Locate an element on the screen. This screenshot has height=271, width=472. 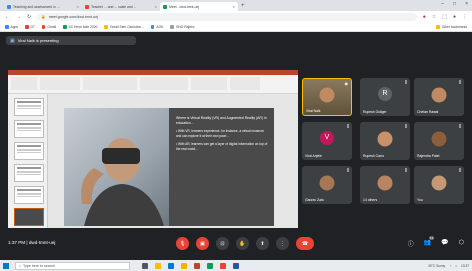
camera-toggle-button: ▣ is located at coordinates (202, 243).